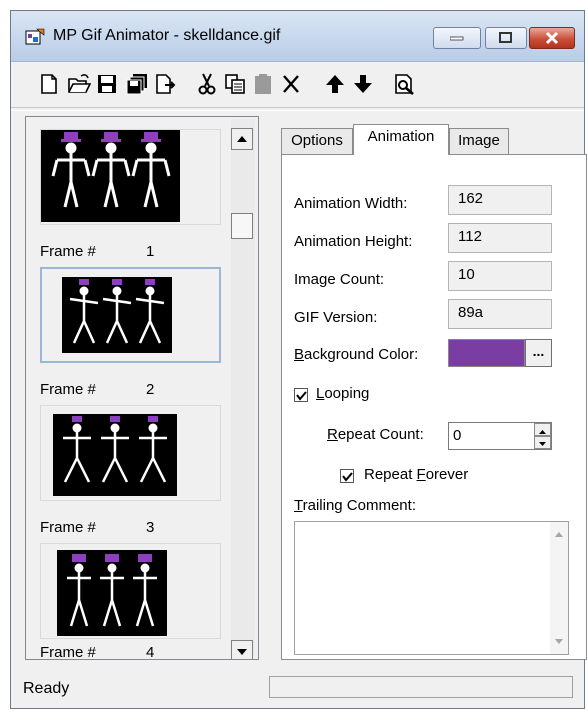 Image resolution: width=587 pixels, height=711 pixels. What do you see at coordinates (242, 226) in the screenshot?
I see `scroll-thumb` at bounding box center [242, 226].